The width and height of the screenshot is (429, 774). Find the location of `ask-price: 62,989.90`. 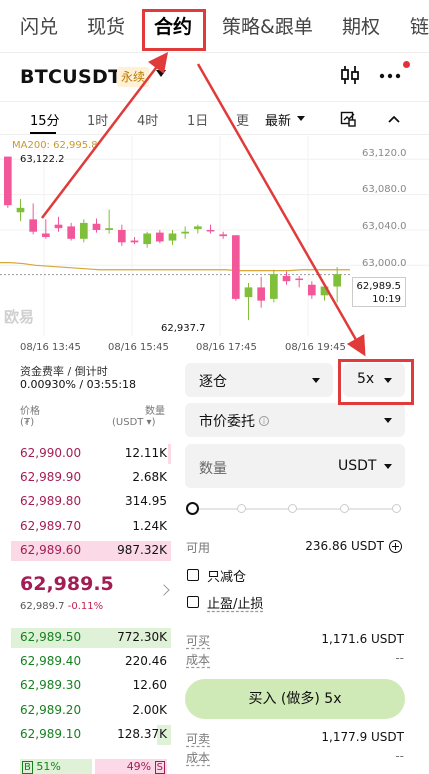

ask-price: 62,989.90 is located at coordinates (51, 477).